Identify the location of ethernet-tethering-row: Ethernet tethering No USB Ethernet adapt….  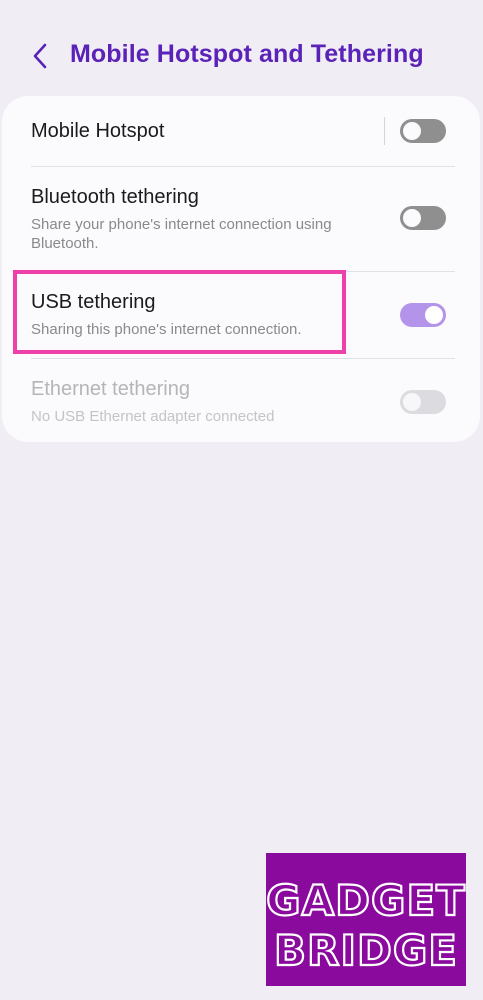
(241, 400).